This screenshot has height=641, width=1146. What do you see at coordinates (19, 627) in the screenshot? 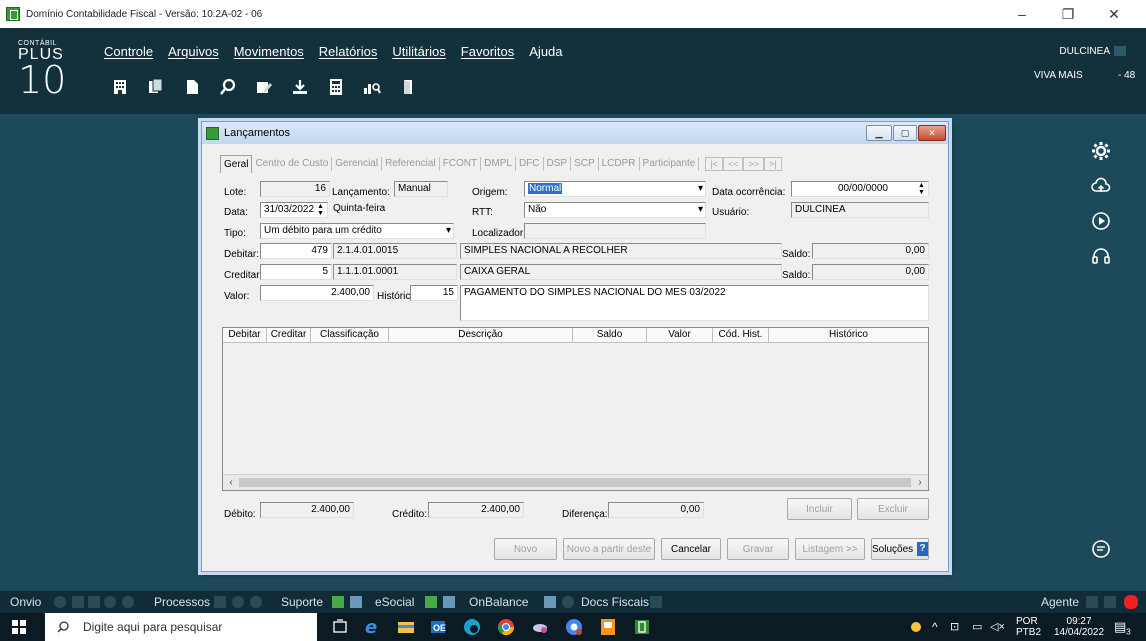
I see `windows-start-icon` at bounding box center [19, 627].